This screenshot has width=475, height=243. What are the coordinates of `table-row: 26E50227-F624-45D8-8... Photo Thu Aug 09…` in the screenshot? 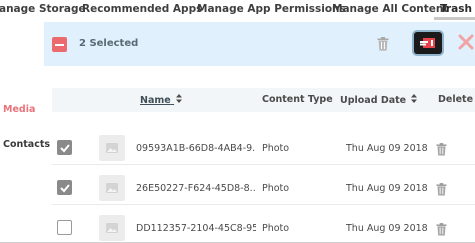 It's located at (263, 187).